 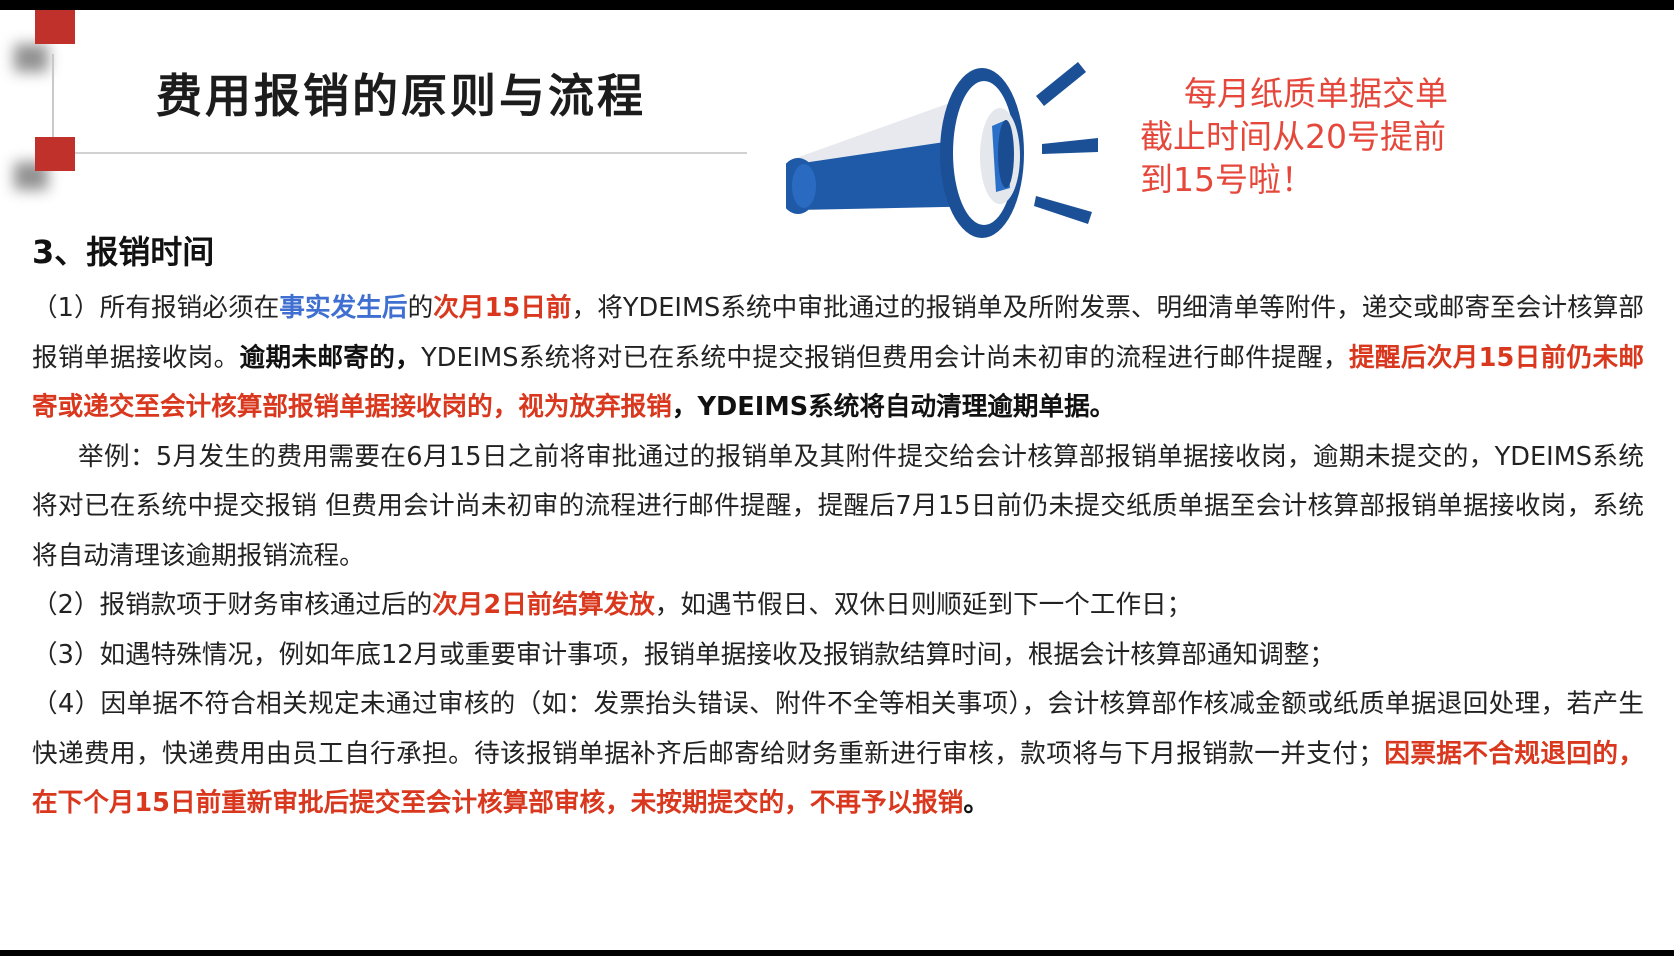 I want to click on title-underline, so click(x=411, y=153).